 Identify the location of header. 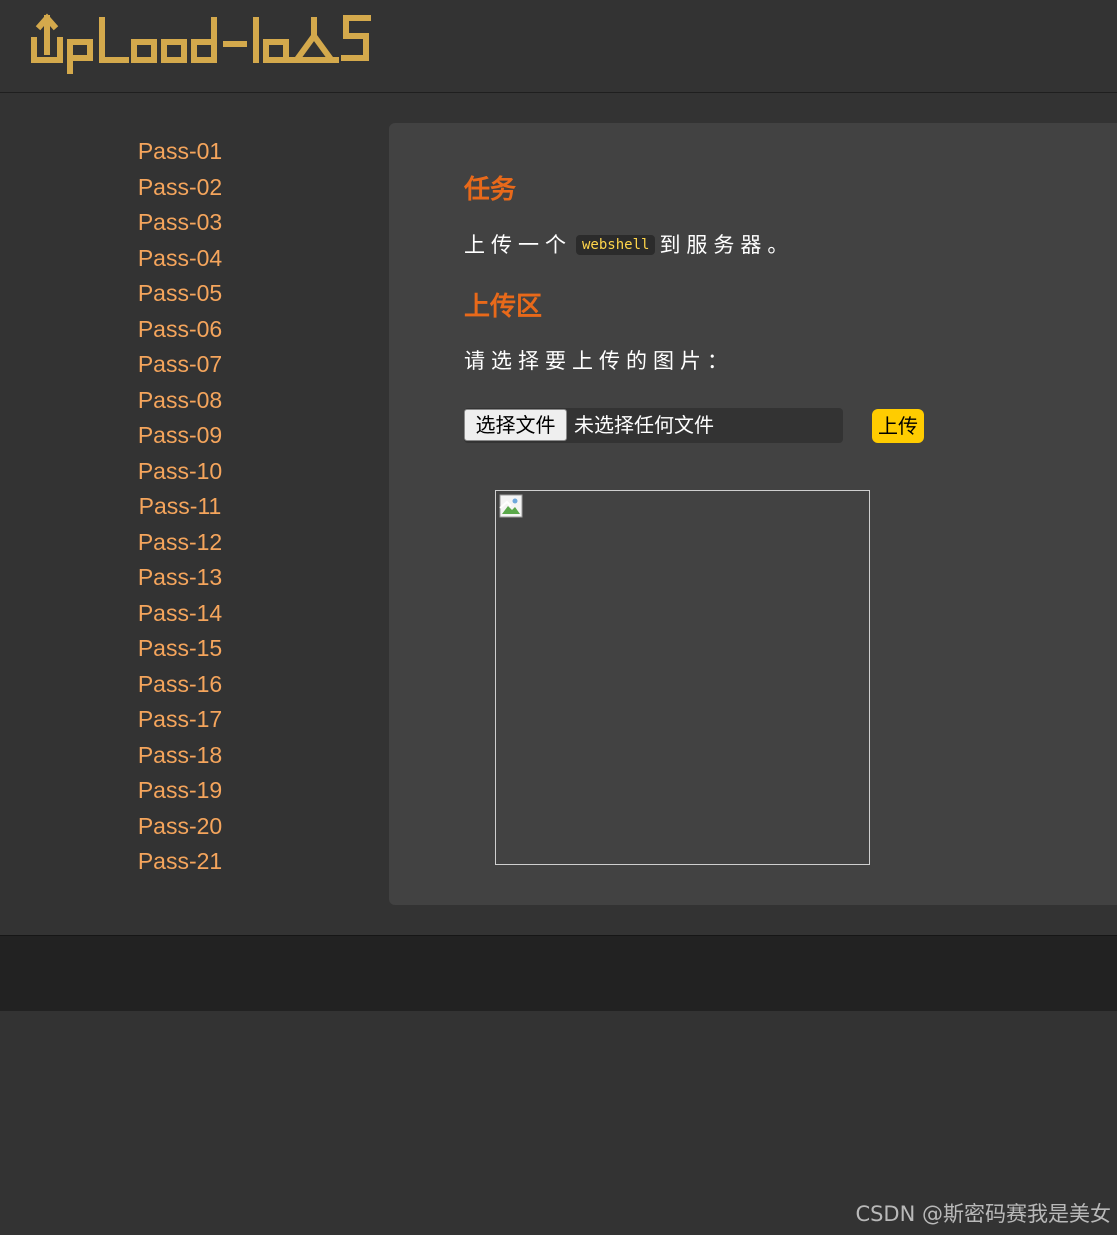
(558, 46).